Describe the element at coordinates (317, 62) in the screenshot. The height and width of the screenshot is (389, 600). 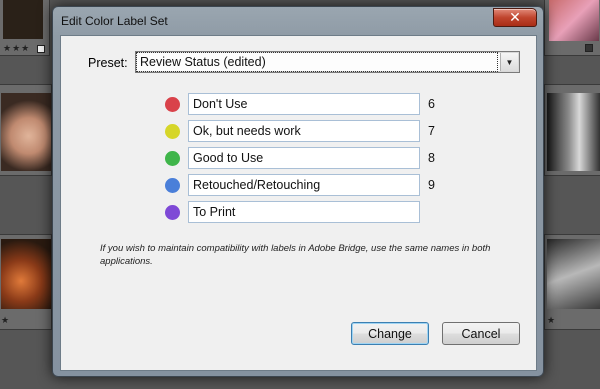
I see `preset-selected-value: Review Status (edited)` at that location.